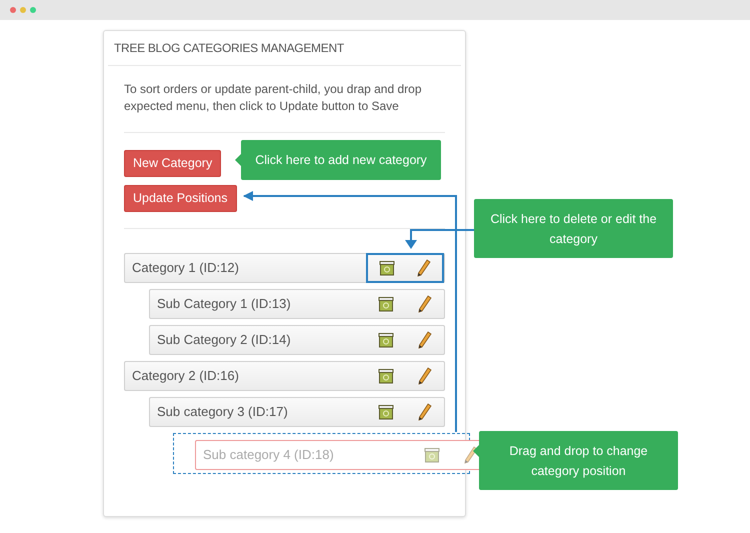 The height and width of the screenshot is (533, 750). I want to click on panel-title: TREE BLOG CATEGORIES MANAGEMENT, so click(284, 48).